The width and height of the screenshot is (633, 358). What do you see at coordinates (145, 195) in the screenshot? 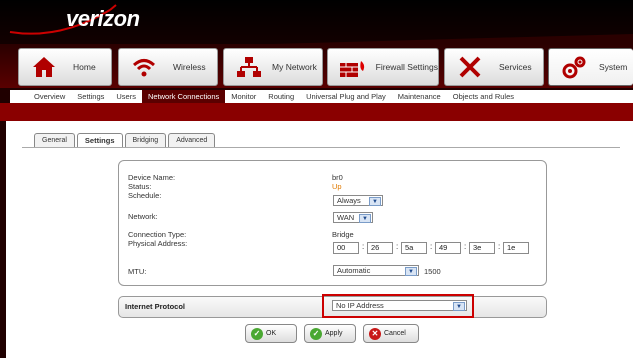
I see `schedule-label: Schedule:` at bounding box center [145, 195].